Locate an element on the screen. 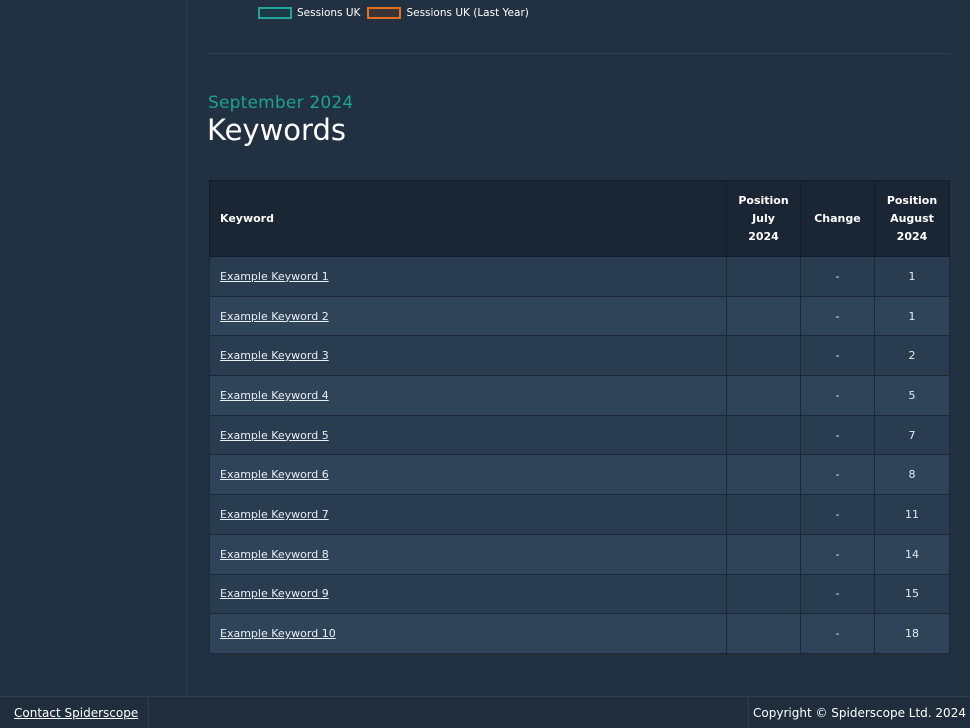 The width and height of the screenshot is (970, 728). position-august-cell: 7 is located at coordinates (912, 435).